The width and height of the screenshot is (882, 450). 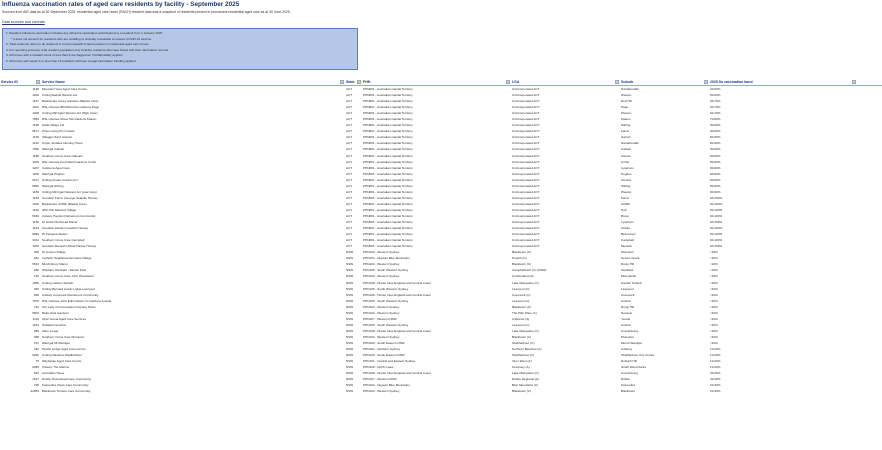 I want to click on column-header-id: Service ID ▾, so click(x=20, y=82).